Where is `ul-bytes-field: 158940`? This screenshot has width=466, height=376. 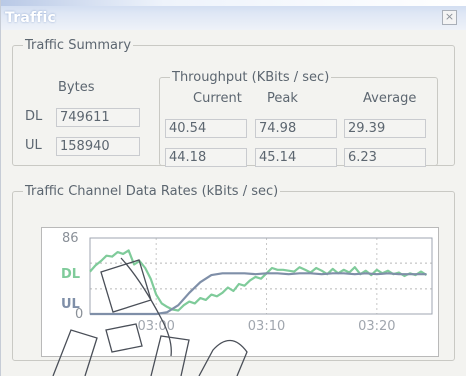 ul-bytes-field: 158940 is located at coordinates (98, 146).